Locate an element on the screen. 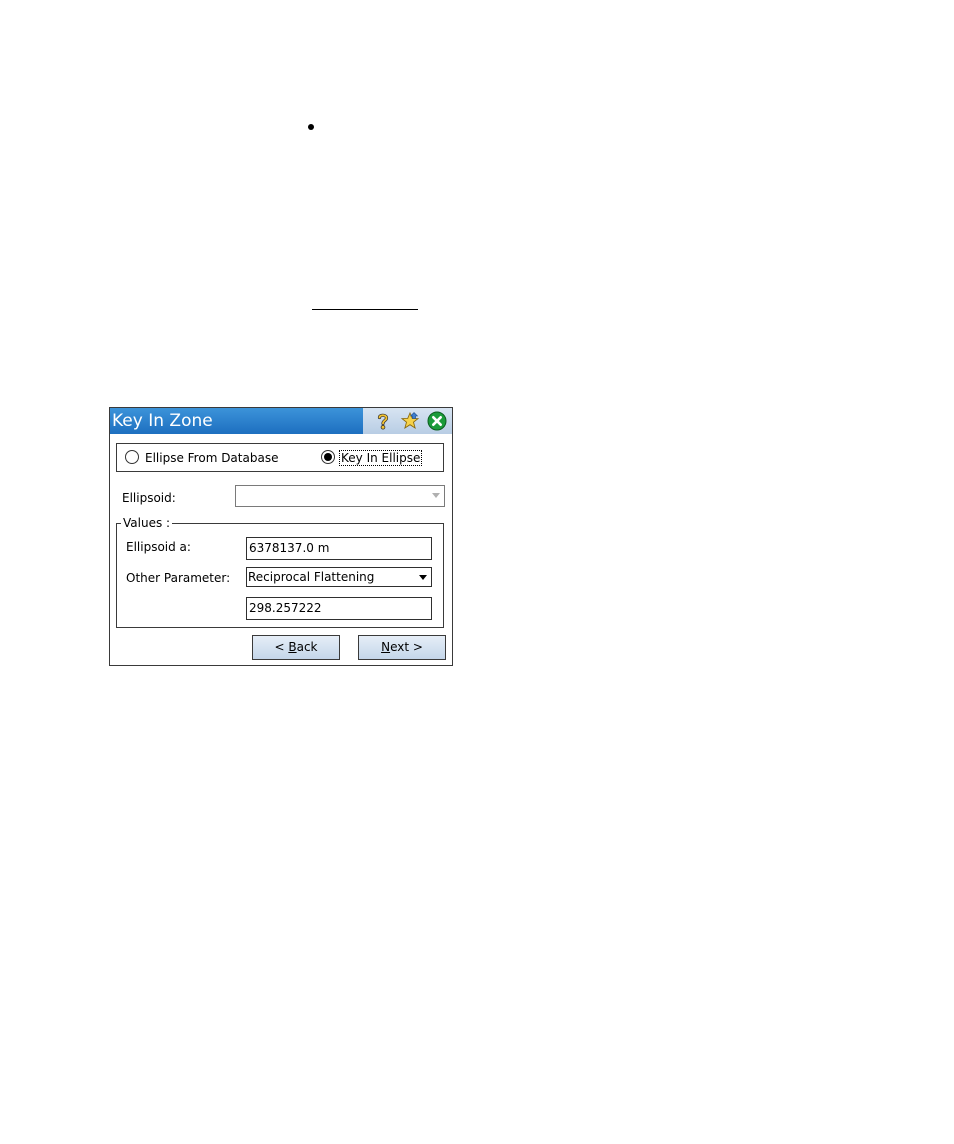 The width and height of the screenshot is (954, 1144). ellipsoid-dropdown is located at coordinates (340, 496).